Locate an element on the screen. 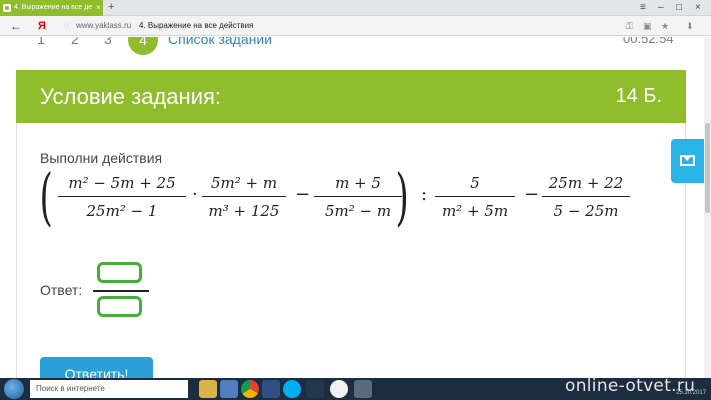 The image size is (711, 400). right-paren: ) is located at coordinates (402, 196).